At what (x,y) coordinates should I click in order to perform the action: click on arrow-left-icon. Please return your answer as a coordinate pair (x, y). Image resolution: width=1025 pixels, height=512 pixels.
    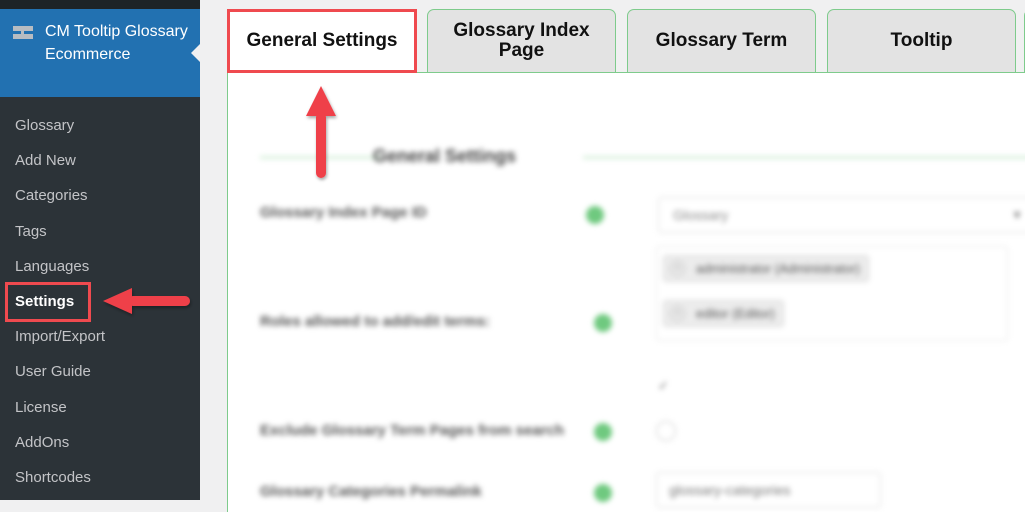
    Looking at the image, I should click on (146, 301).